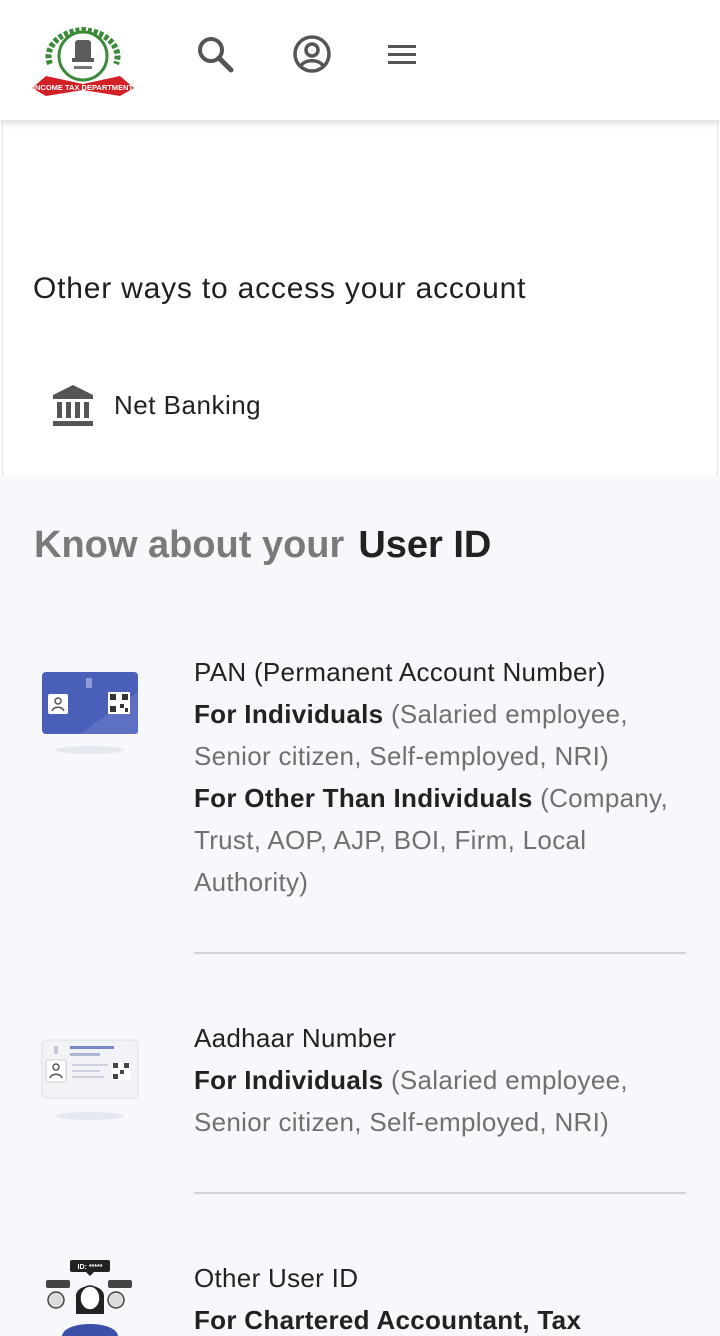 The image size is (720, 1336). What do you see at coordinates (402, 54) in the screenshot?
I see `menu-icon` at bounding box center [402, 54].